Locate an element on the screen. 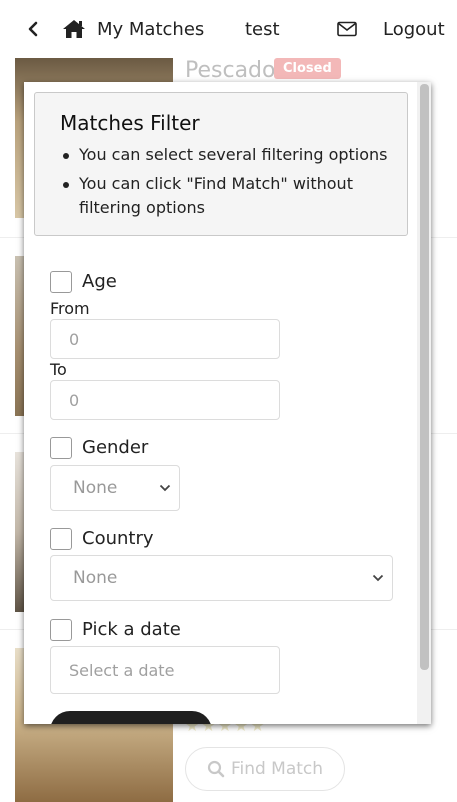  gender-select-value: None is located at coordinates (95, 488).